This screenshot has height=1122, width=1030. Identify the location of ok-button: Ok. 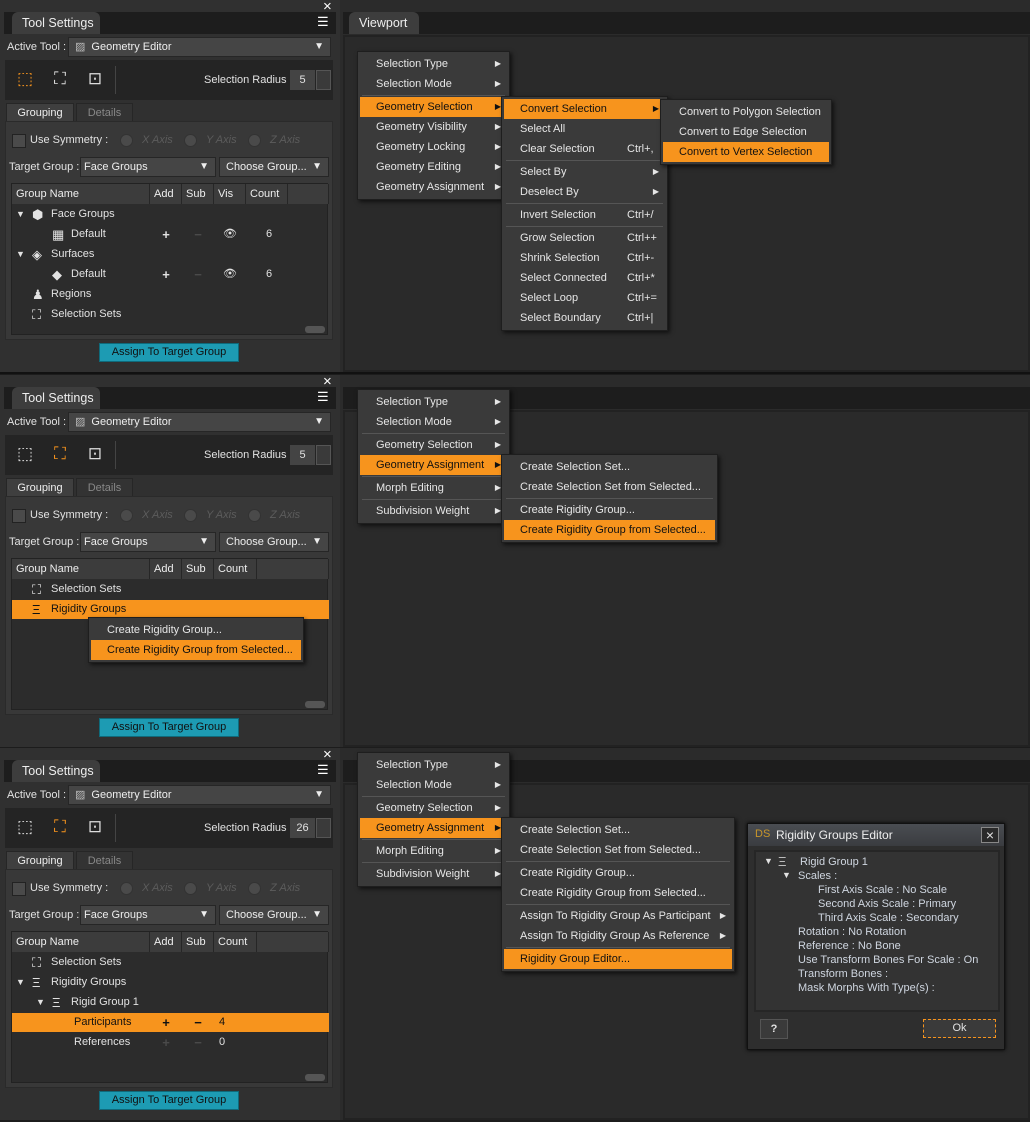
(959, 1028).